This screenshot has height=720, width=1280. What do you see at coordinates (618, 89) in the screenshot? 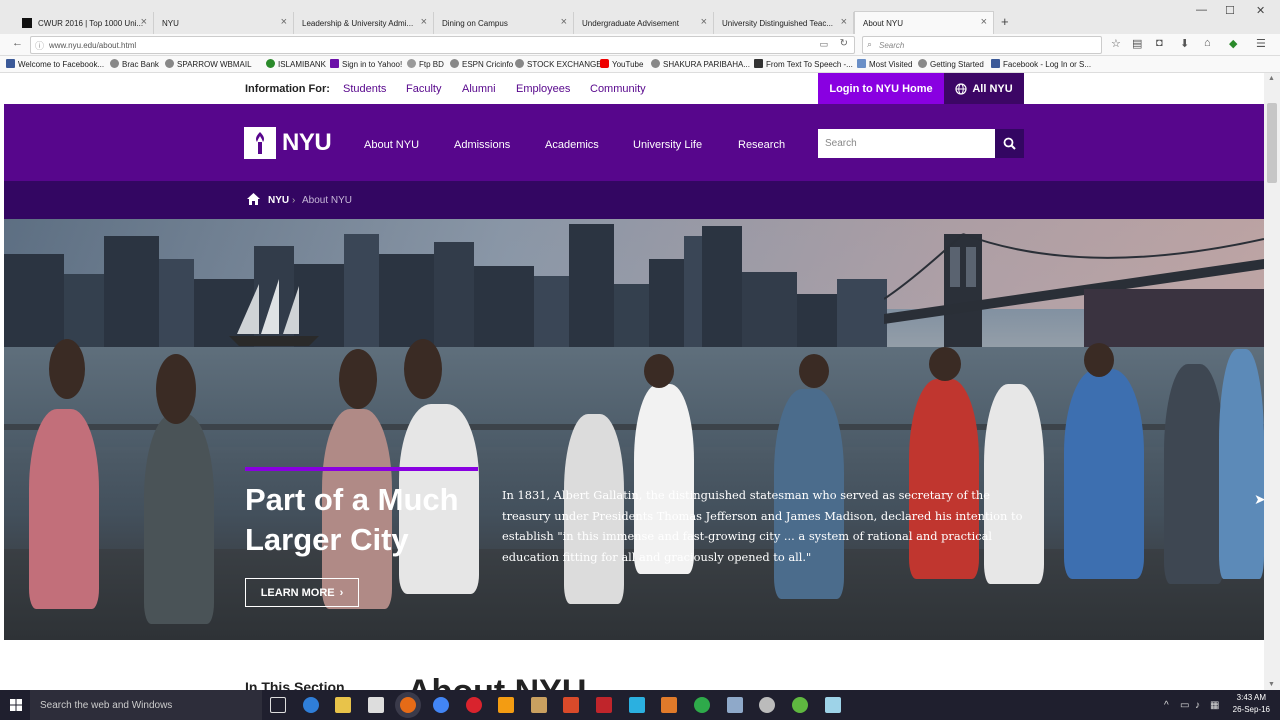
I see `link-community: Community` at bounding box center [618, 89].